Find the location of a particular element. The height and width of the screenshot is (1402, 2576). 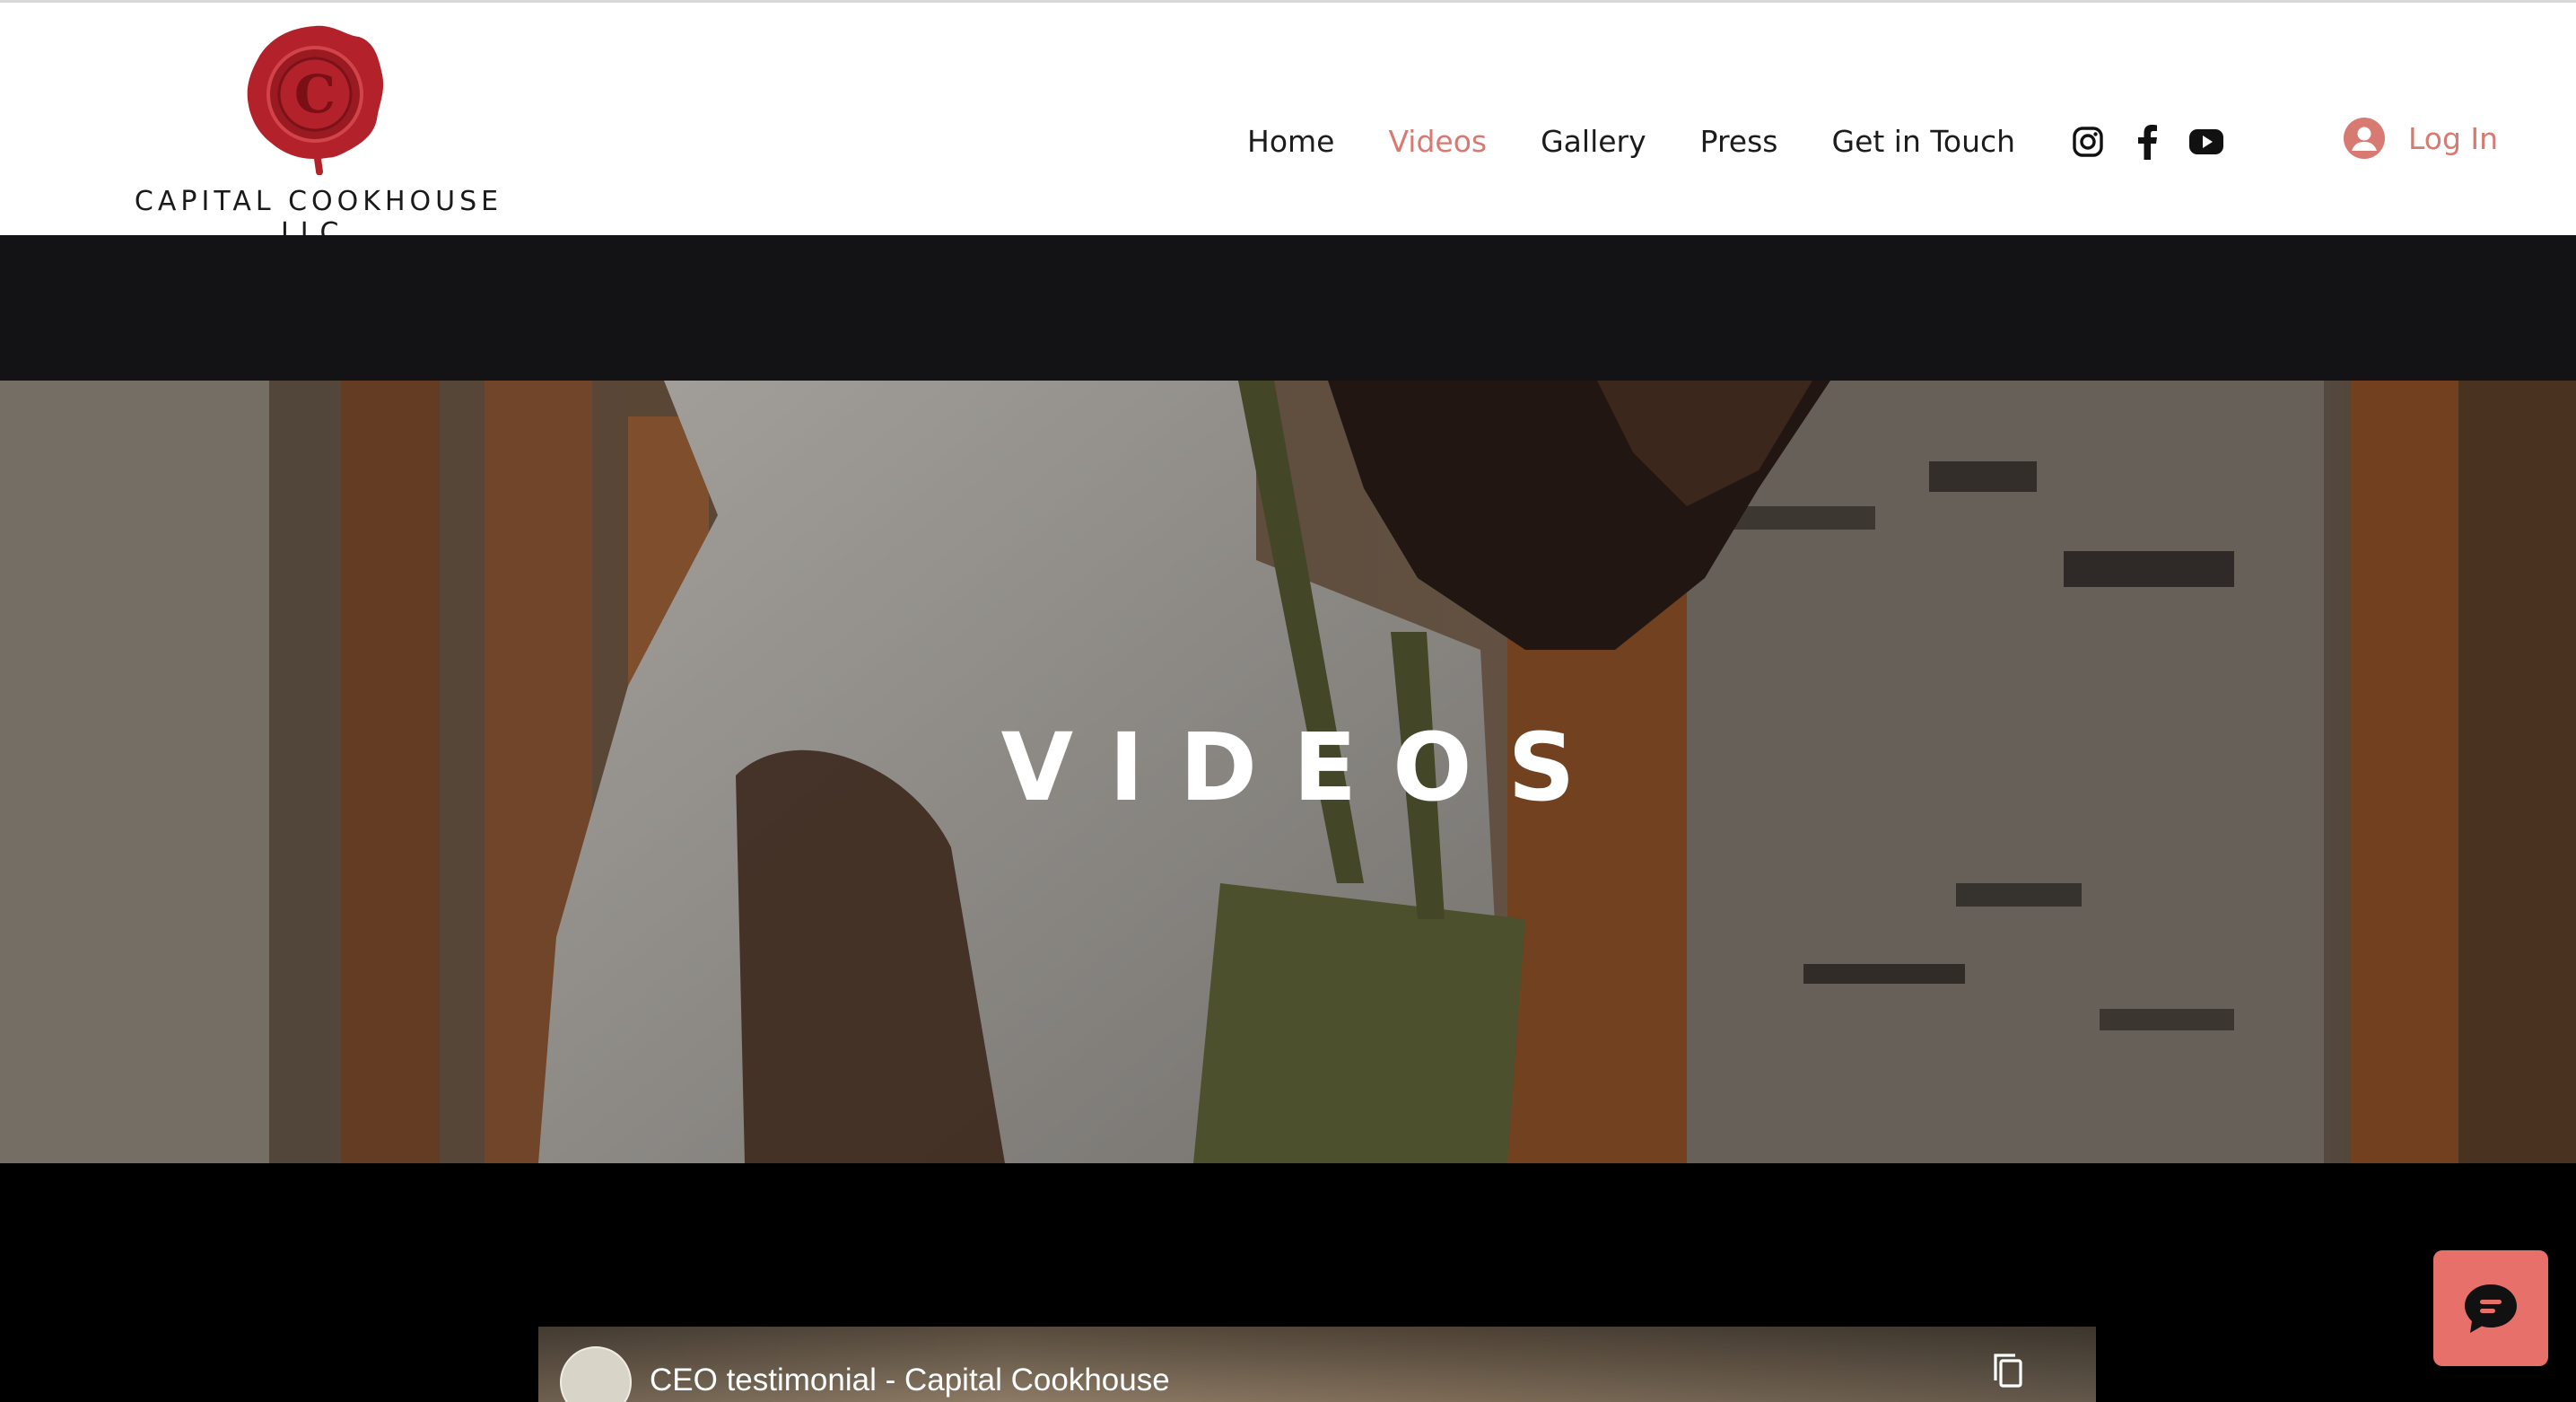

main-nav: Home Videos Gallery Press Get in Touch is located at coordinates (1658, 141).